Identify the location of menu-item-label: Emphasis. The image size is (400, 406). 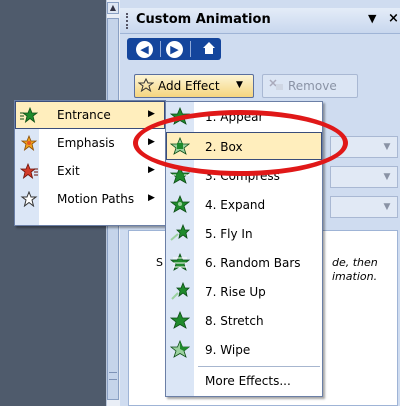
(86, 143).